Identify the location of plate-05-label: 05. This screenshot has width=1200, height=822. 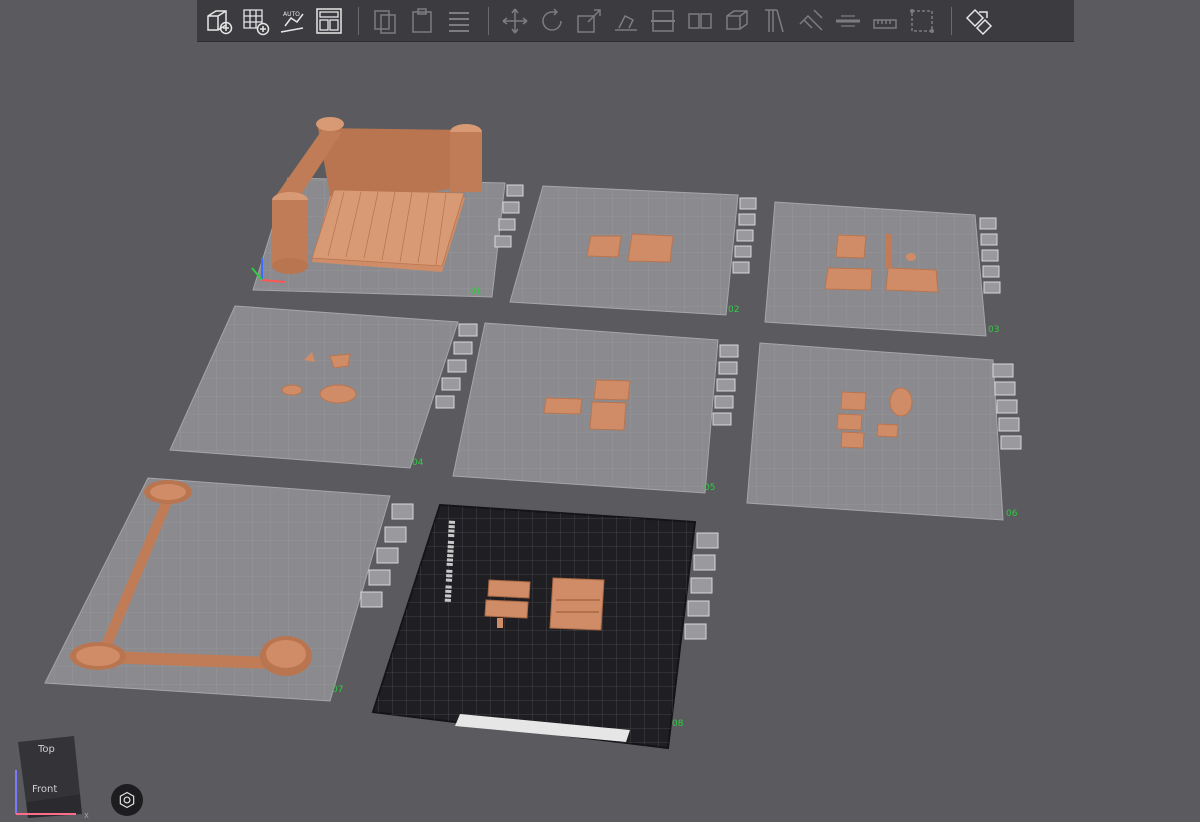
(709, 488).